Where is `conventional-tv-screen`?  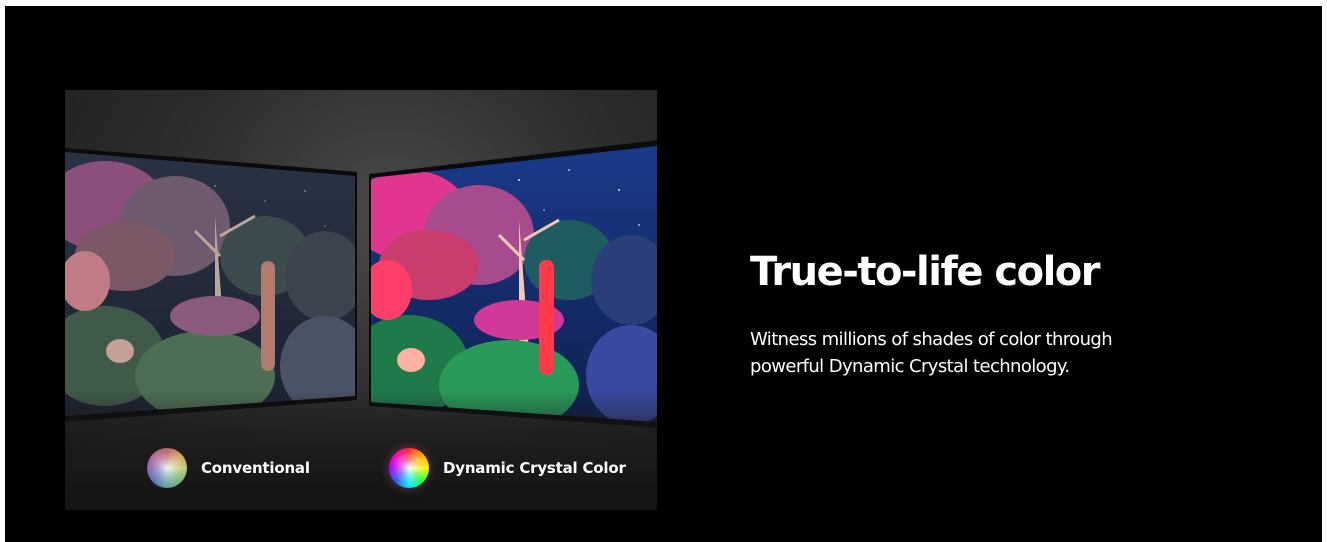 conventional-tv-screen is located at coordinates (211, 286).